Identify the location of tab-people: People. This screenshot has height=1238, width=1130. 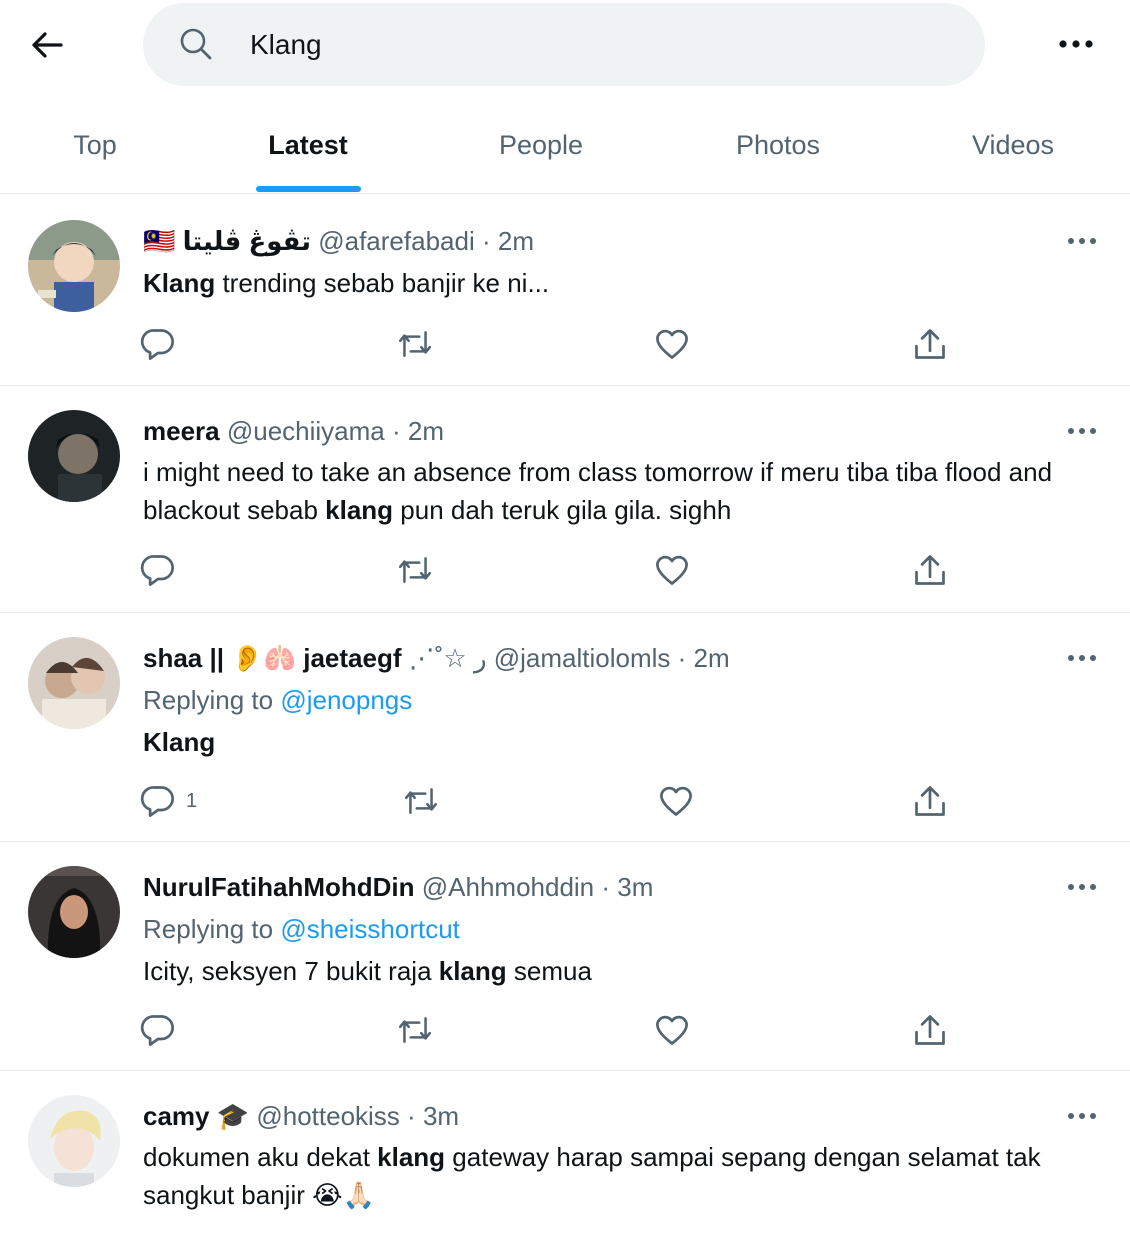
(541, 145).